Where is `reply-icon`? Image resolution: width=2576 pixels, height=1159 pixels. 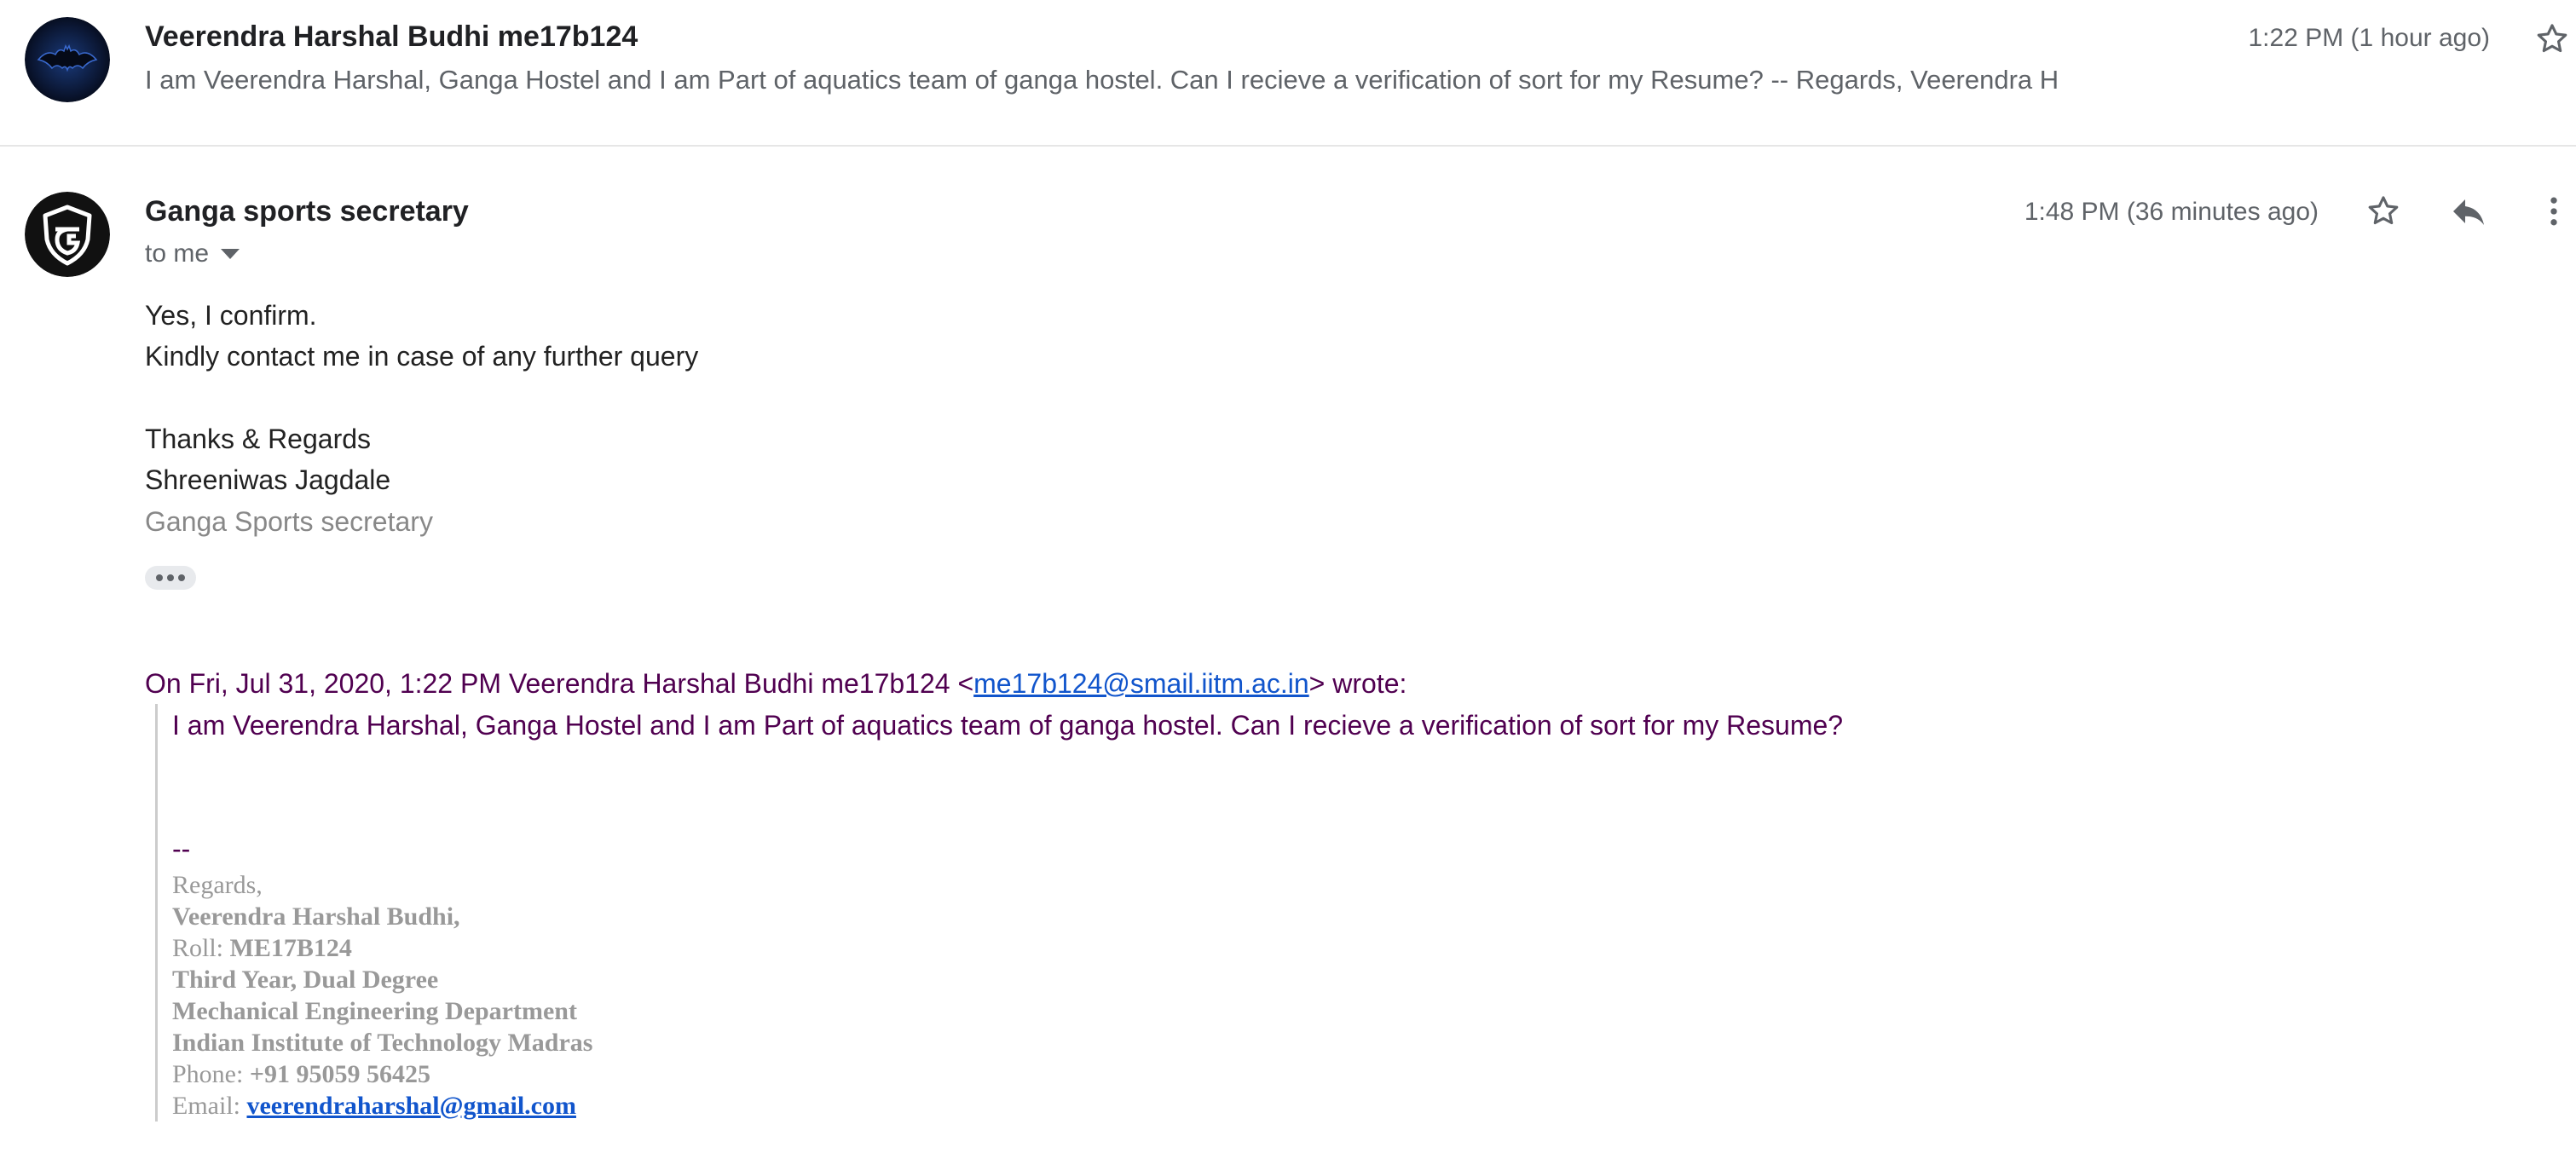
reply-icon is located at coordinates (2468, 212).